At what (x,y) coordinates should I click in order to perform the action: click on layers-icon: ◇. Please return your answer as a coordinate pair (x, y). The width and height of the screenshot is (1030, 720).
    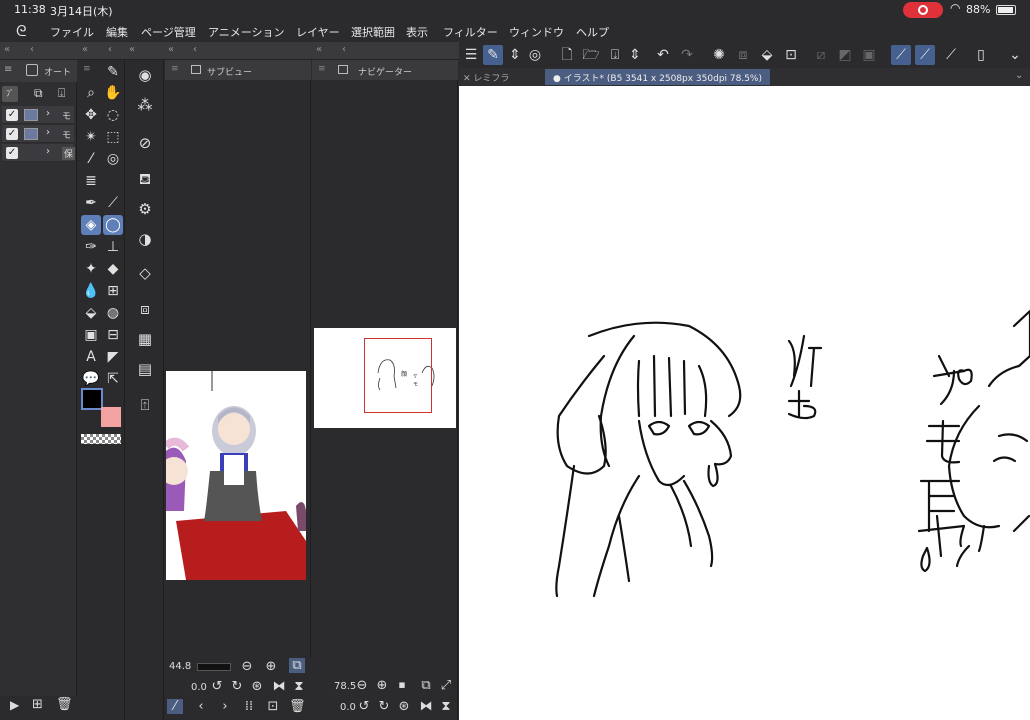
    Looking at the image, I should click on (145, 273).